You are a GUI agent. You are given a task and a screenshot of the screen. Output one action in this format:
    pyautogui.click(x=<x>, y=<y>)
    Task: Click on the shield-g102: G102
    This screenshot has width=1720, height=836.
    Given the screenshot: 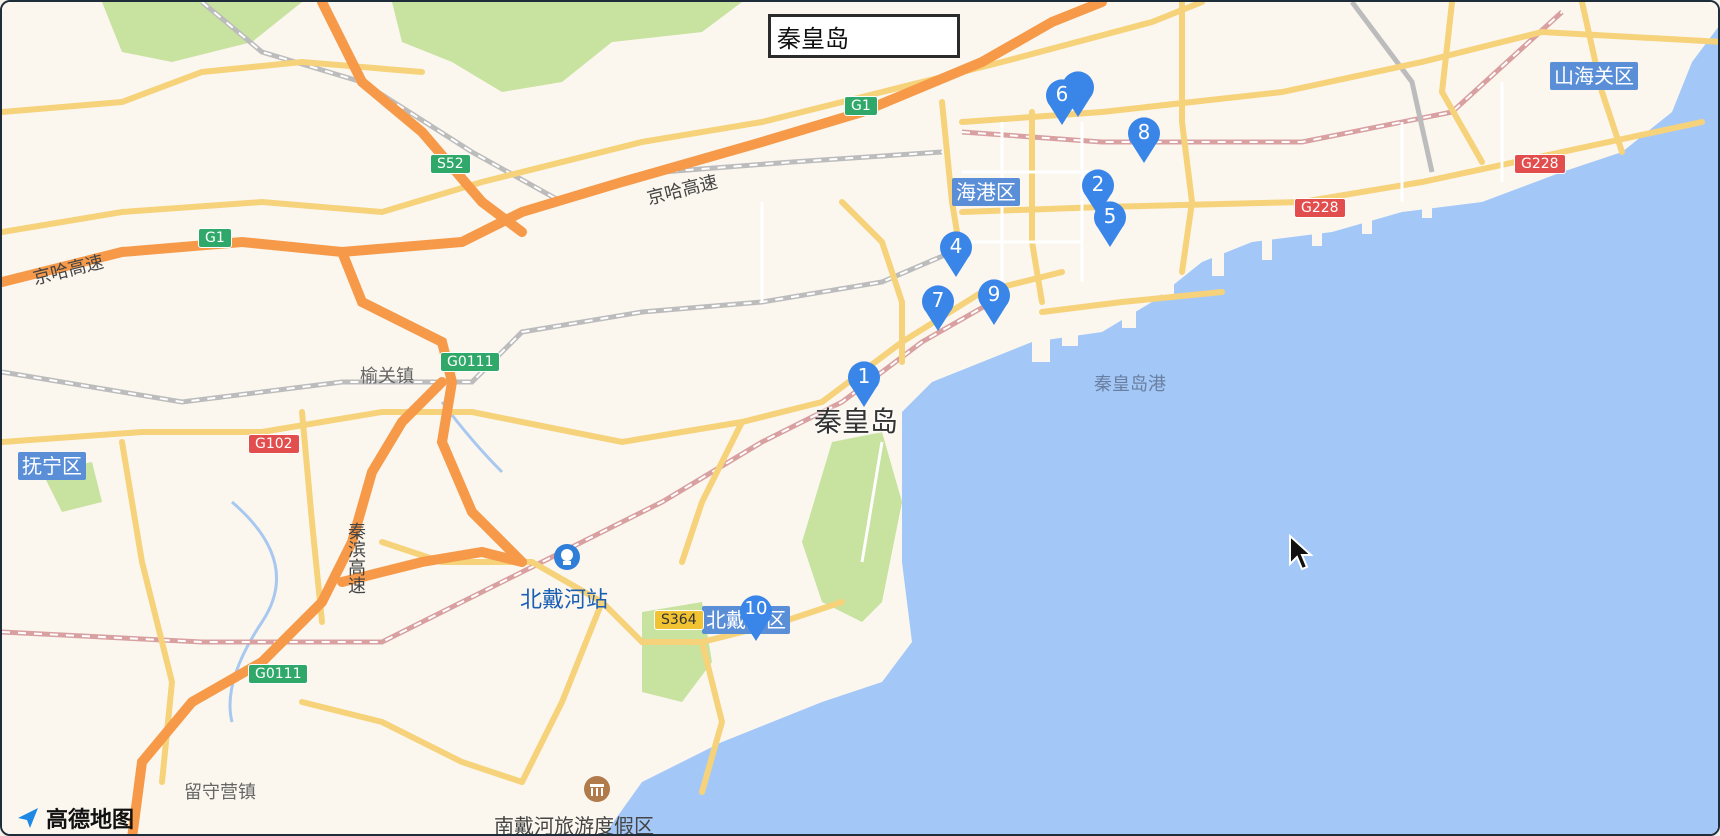 What is the action you would take?
    pyautogui.click(x=274, y=444)
    